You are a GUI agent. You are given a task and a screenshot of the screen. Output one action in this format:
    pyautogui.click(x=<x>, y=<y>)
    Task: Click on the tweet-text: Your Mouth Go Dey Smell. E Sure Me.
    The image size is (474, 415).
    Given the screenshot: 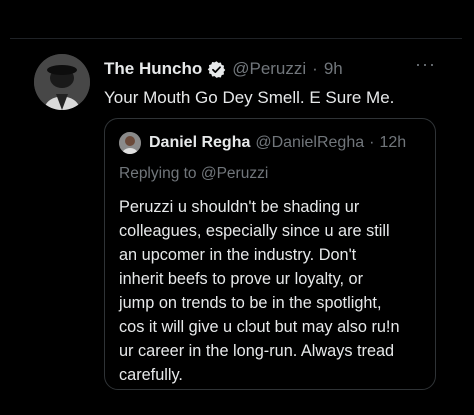 What is the action you would take?
    pyautogui.click(x=249, y=97)
    